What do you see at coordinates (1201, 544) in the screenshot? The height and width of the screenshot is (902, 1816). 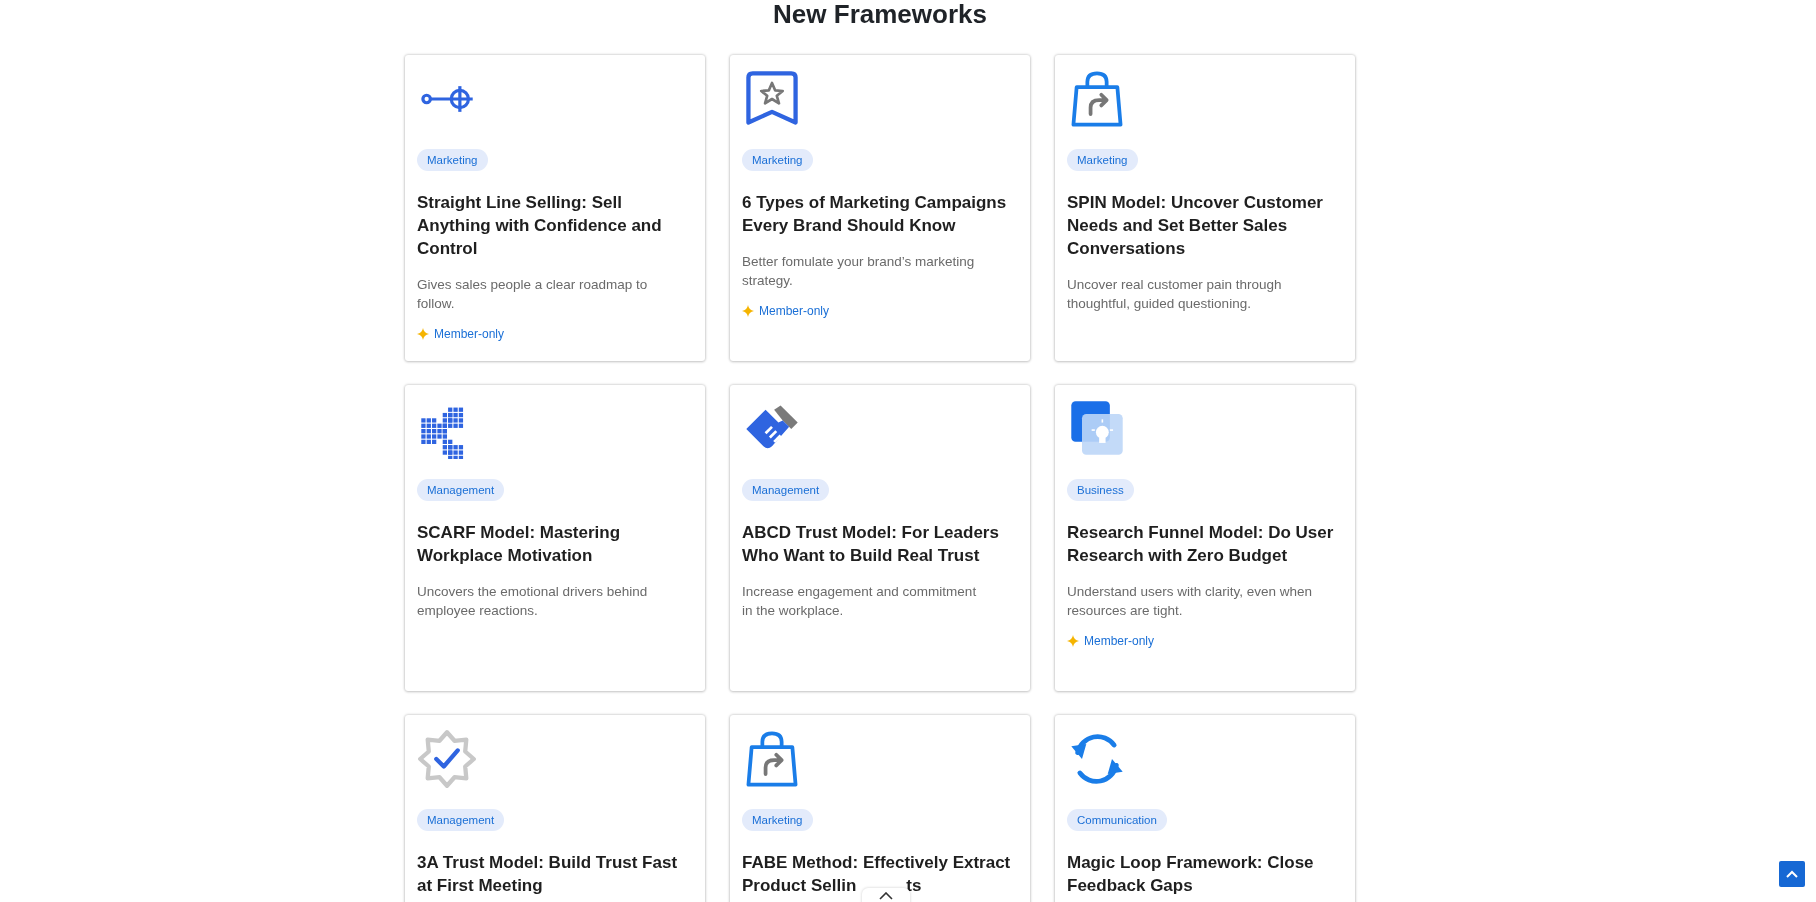 I see `card-title: Research Funnel Model: Do User Research with Zero Budget` at bounding box center [1201, 544].